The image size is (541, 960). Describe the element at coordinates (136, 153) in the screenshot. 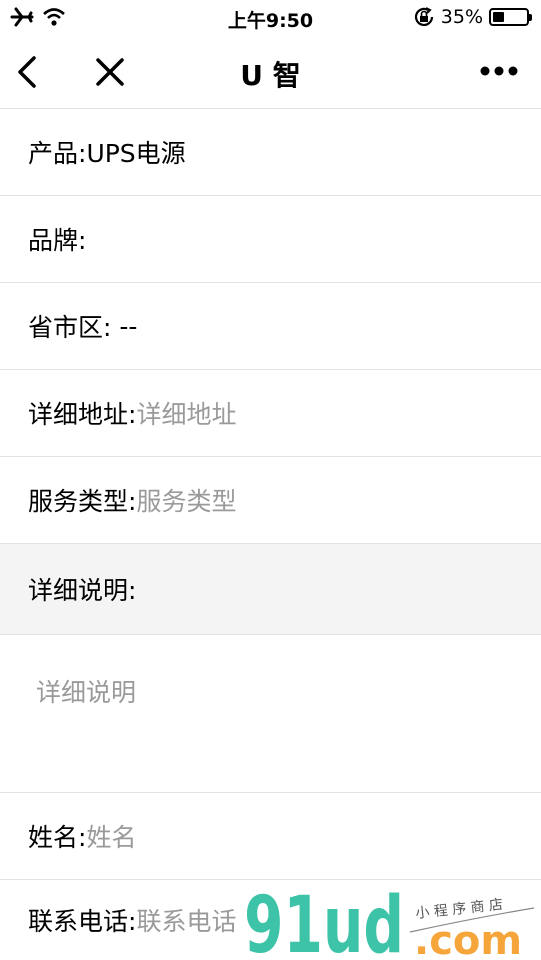

I see `product-value: UPS电源` at that location.